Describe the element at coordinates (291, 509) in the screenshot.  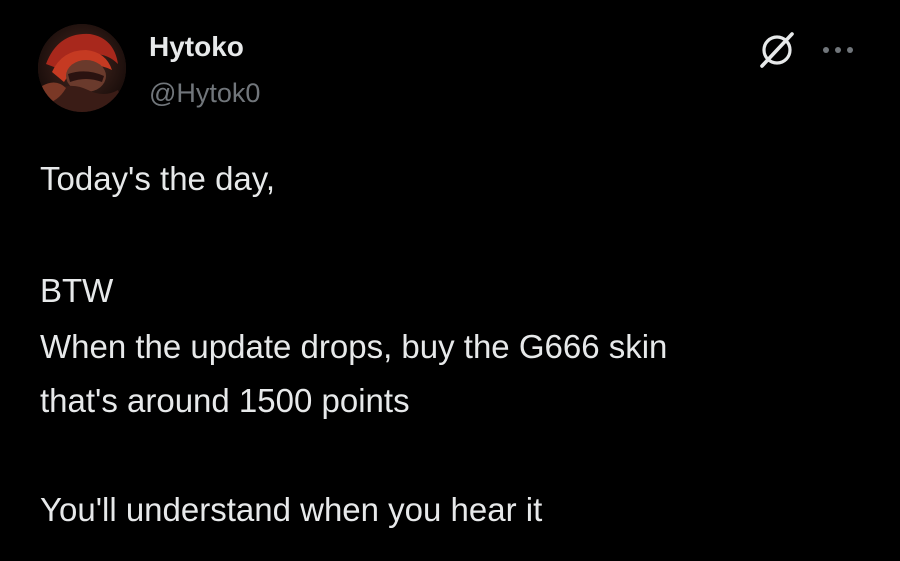
I see `post-text-line: You'll understand when you hear it` at that location.